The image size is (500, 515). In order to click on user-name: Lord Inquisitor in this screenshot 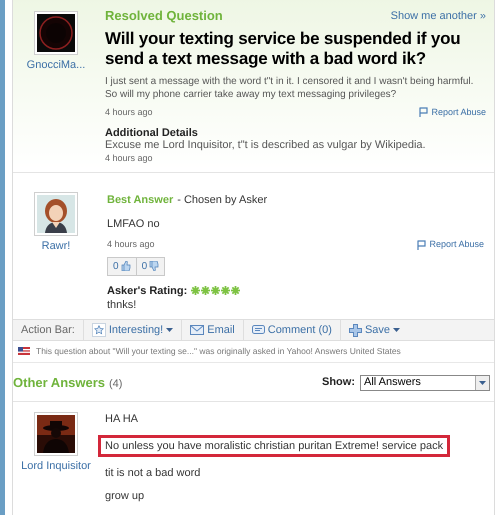, I will do `click(56, 467)`.